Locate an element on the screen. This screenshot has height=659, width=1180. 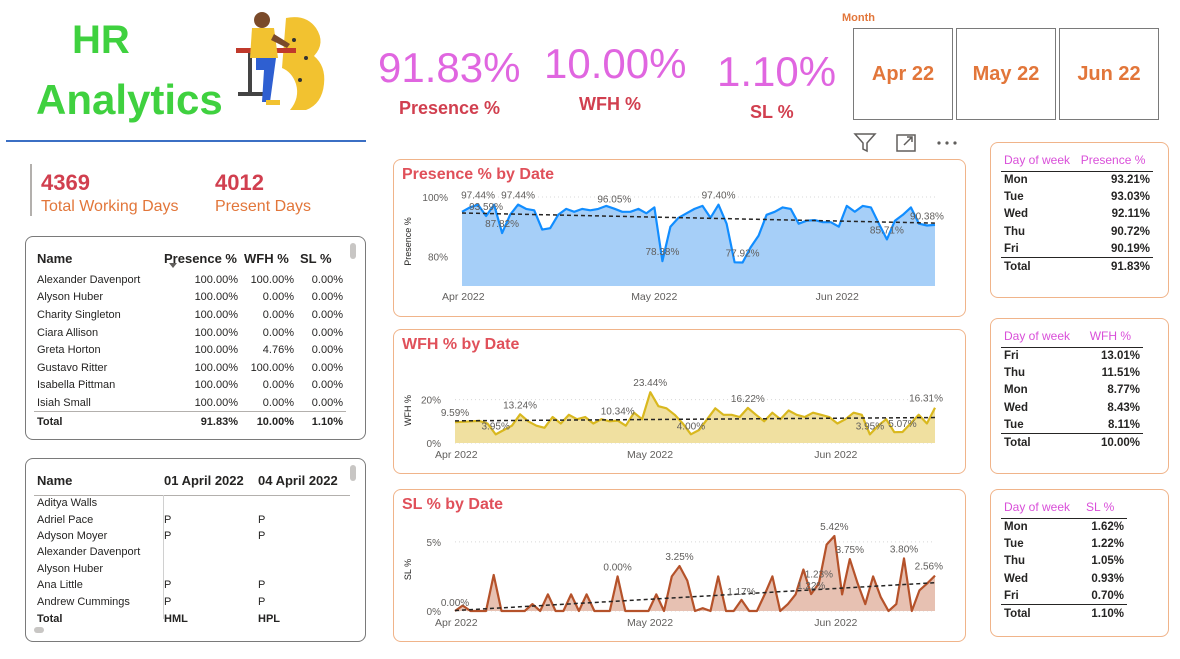
table-row: Adyson Moyer P P is located at coordinates (192, 536).